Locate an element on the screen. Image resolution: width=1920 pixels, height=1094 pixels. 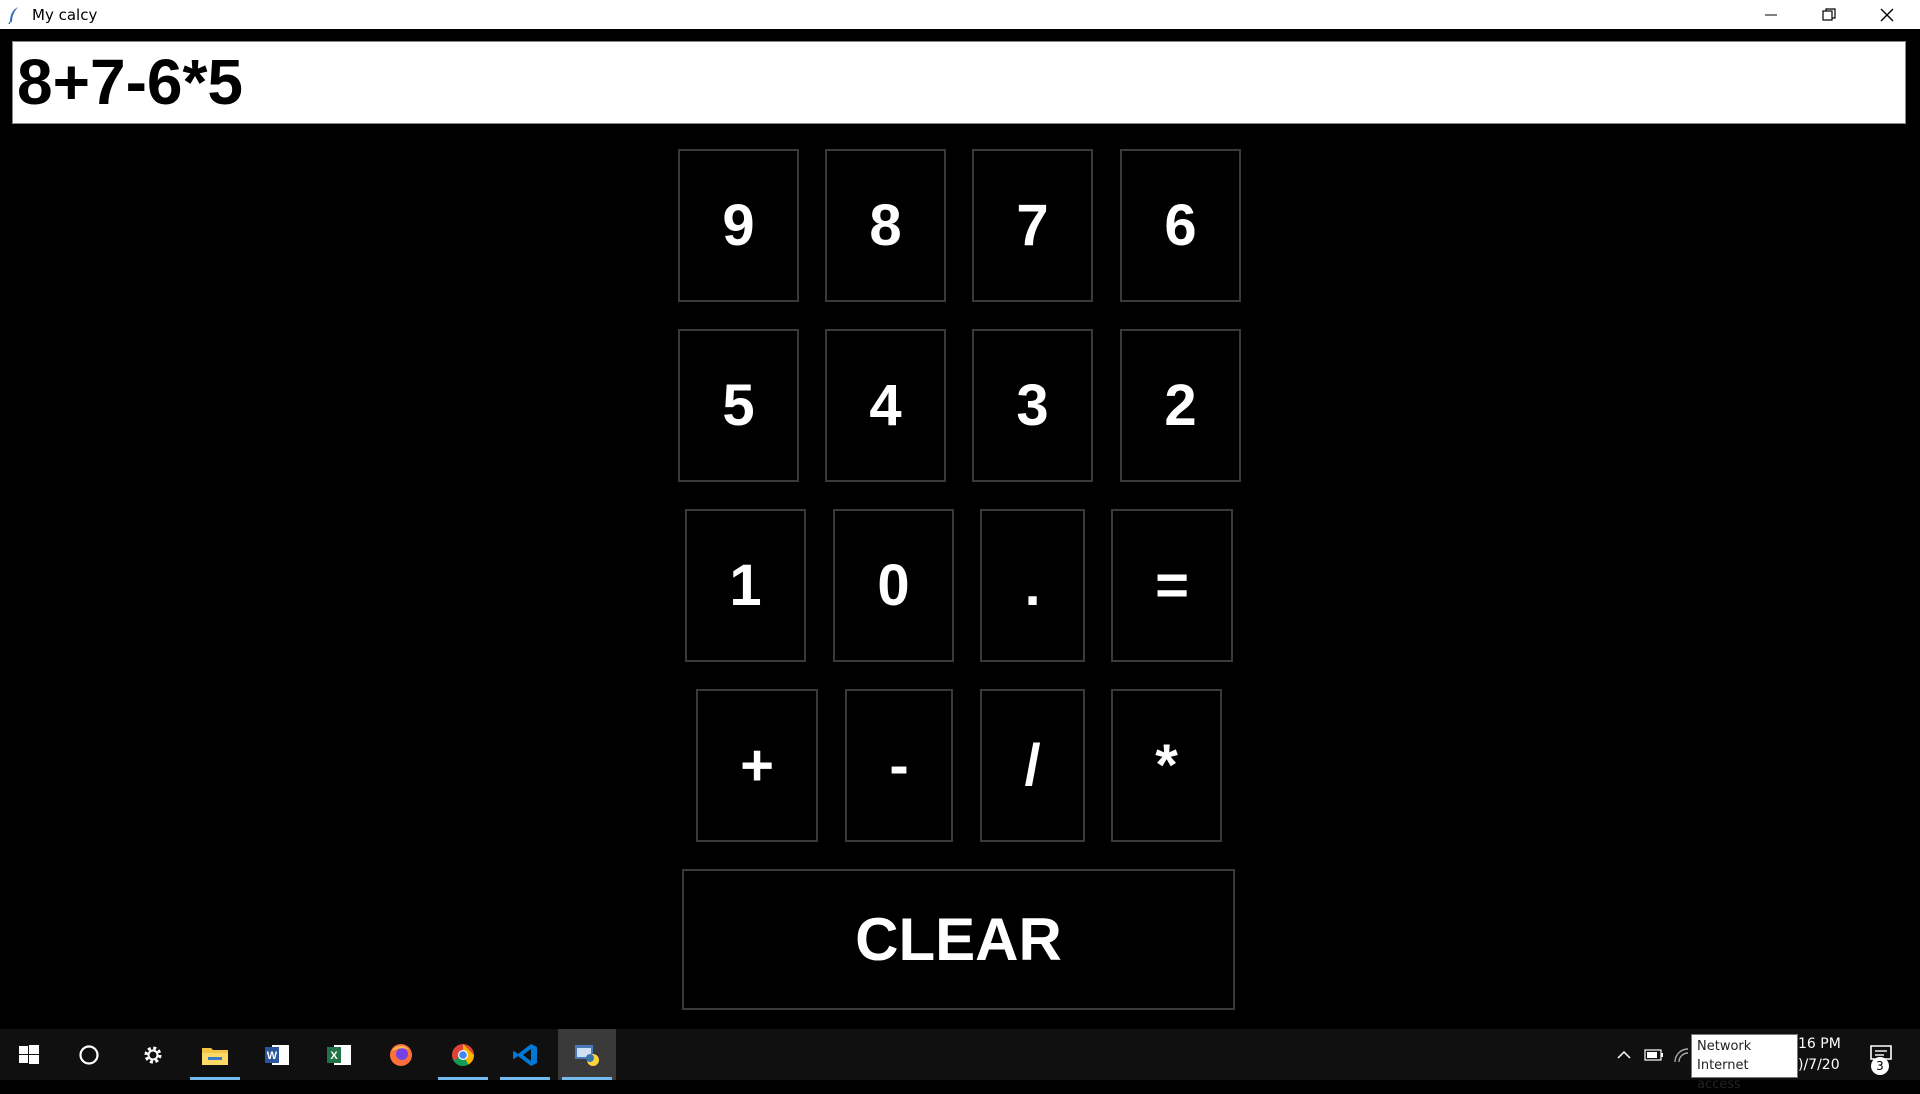
window-titlebar: My calcy is located at coordinates (960, 14).